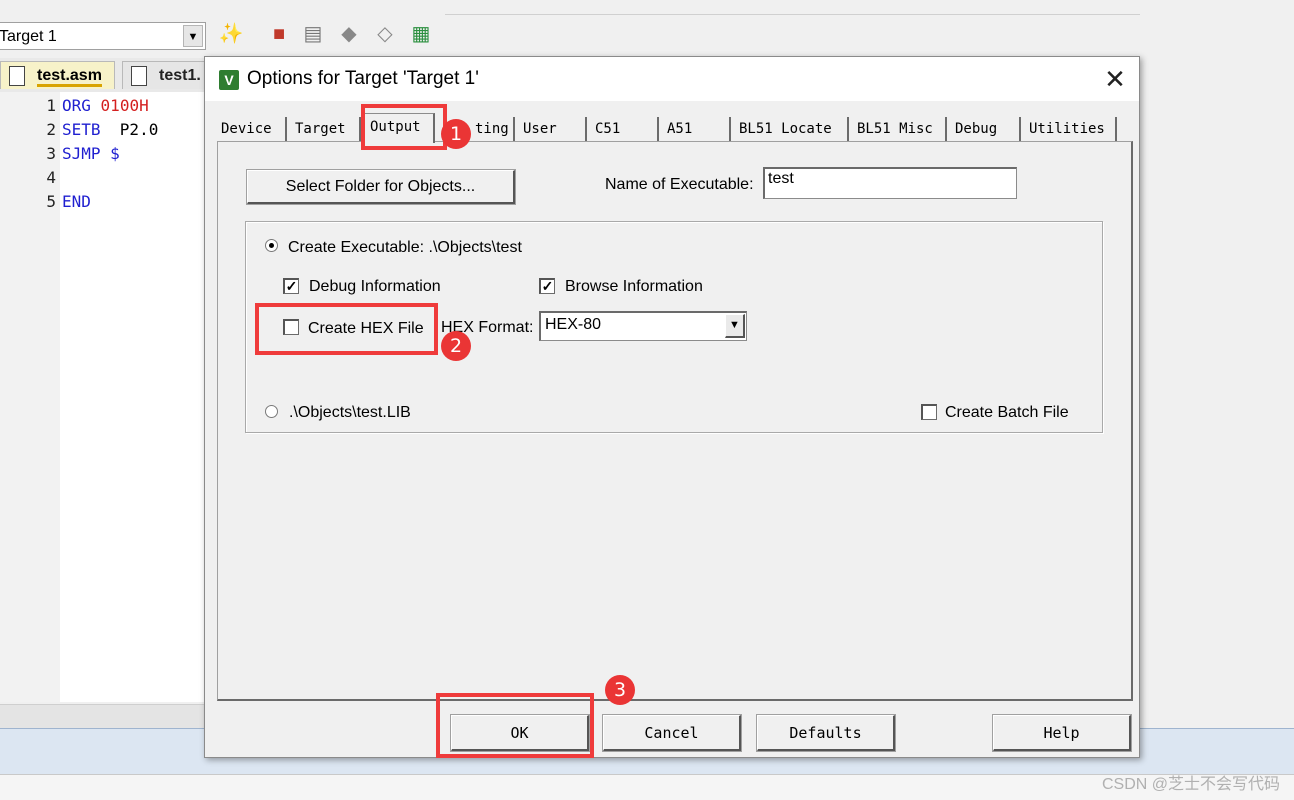  Describe the element at coordinates (271, 245) in the screenshot. I see `create-exe-radio` at that location.